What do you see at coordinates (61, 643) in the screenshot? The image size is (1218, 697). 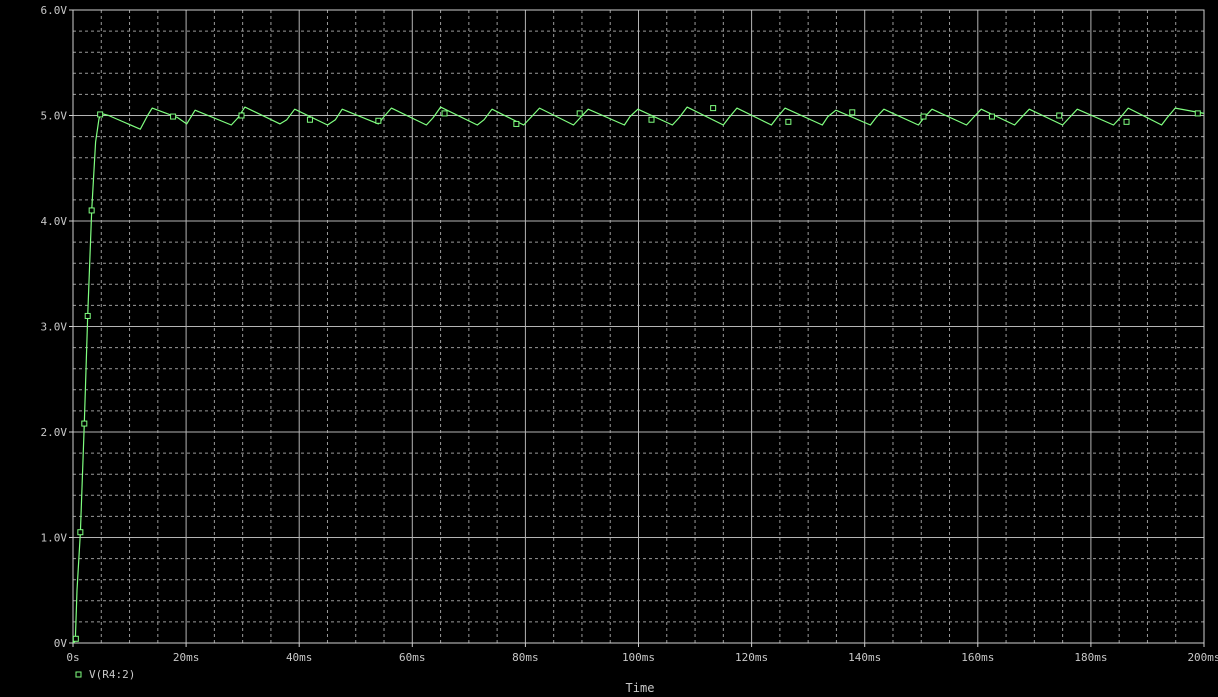 I see `y-tick-label: 0V` at bounding box center [61, 643].